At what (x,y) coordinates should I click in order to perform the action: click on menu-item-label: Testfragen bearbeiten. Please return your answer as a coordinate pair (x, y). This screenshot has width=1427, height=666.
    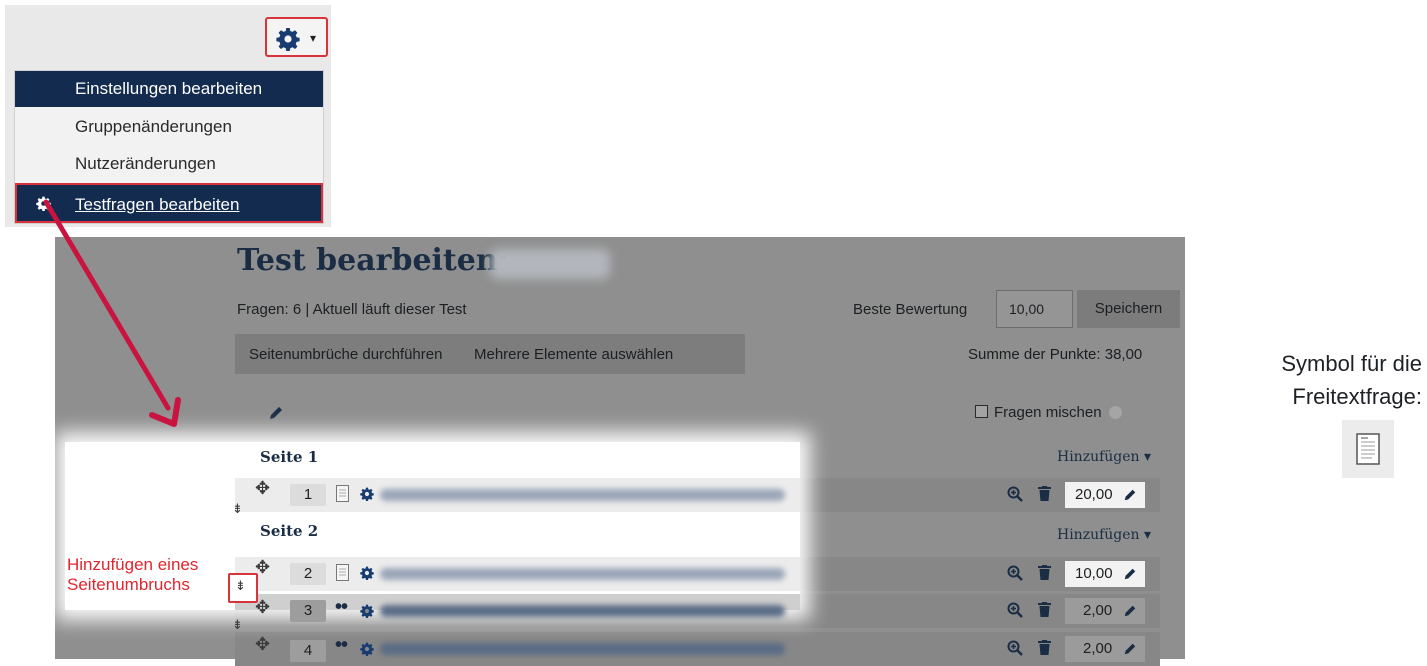
    Looking at the image, I should click on (157, 204).